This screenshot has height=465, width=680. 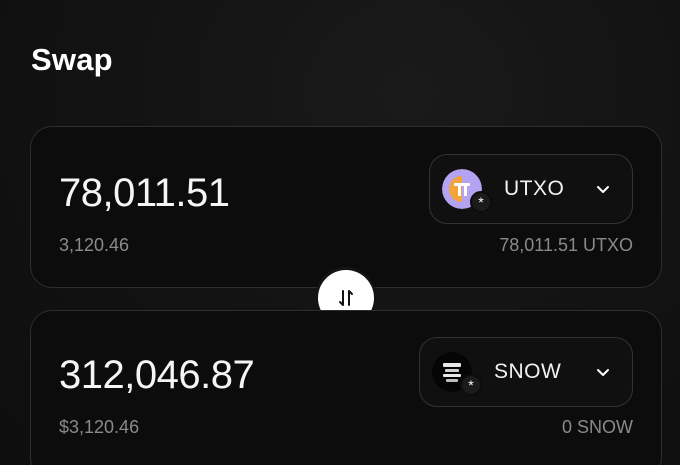 What do you see at coordinates (144, 193) in the screenshot?
I see `from-amount-input: 78,011.51` at bounding box center [144, 193].